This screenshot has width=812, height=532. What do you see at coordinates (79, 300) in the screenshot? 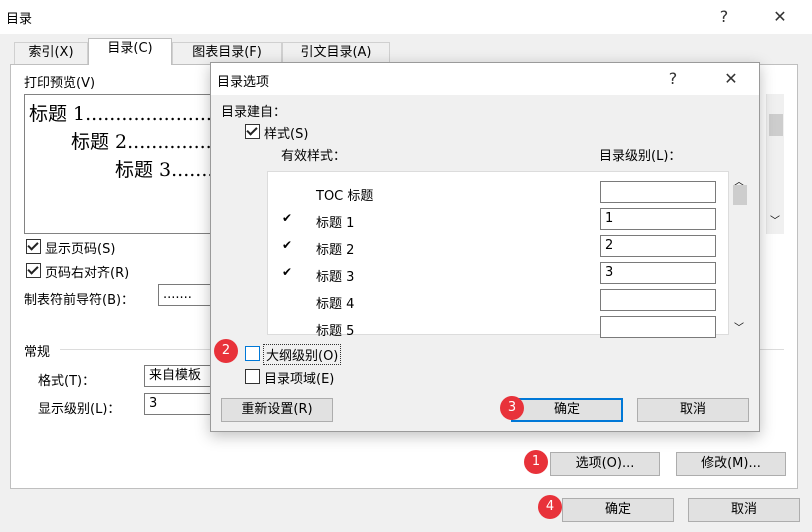
I see `tab-leader-label: 制表符前导符(B)：` at bounding box center [79, 300].